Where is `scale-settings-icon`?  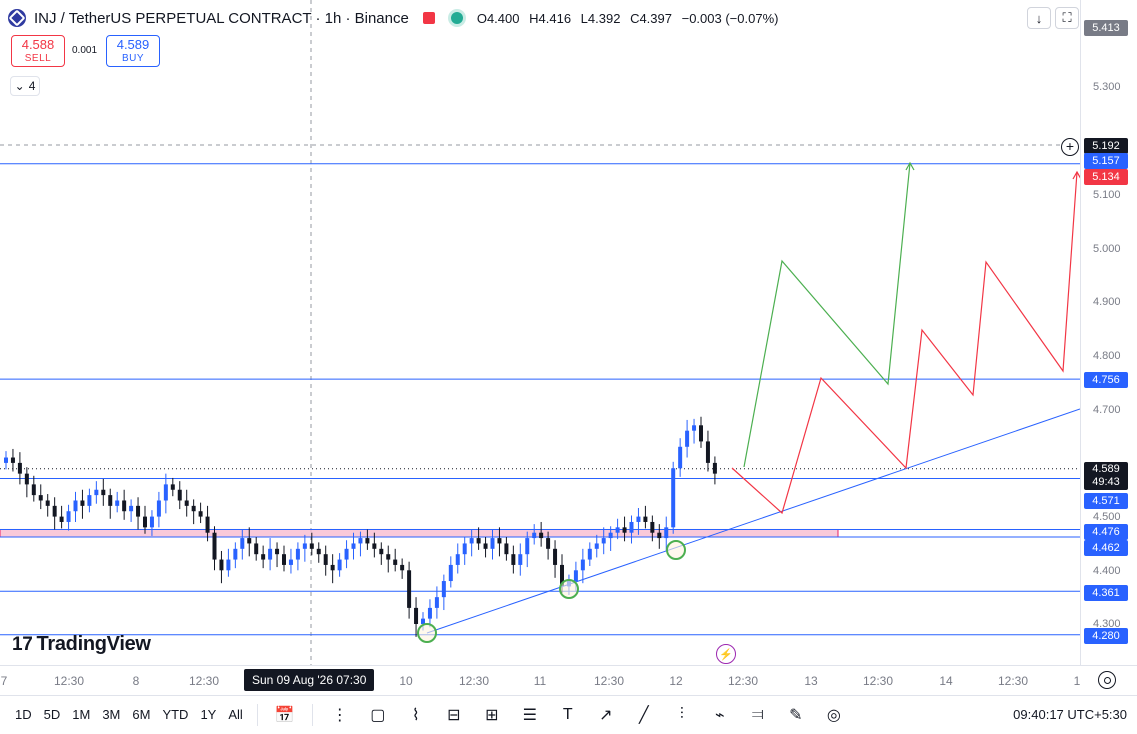
scale-settings-icon is located at coordinates (1107, 680).